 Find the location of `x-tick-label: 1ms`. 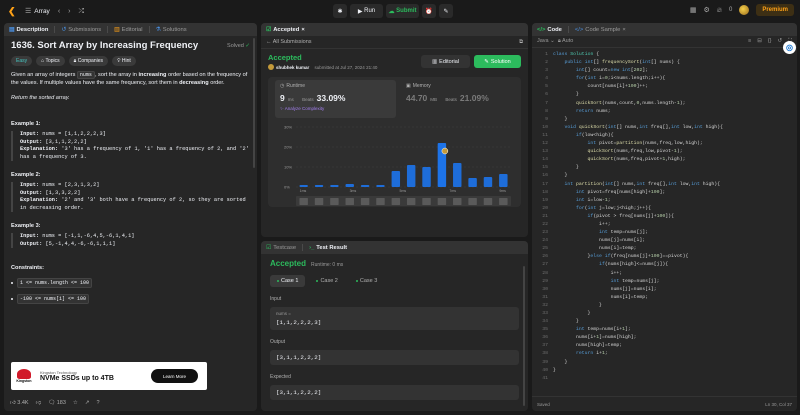

x-tick-label: 1ms is located at coordinates (303, 191).